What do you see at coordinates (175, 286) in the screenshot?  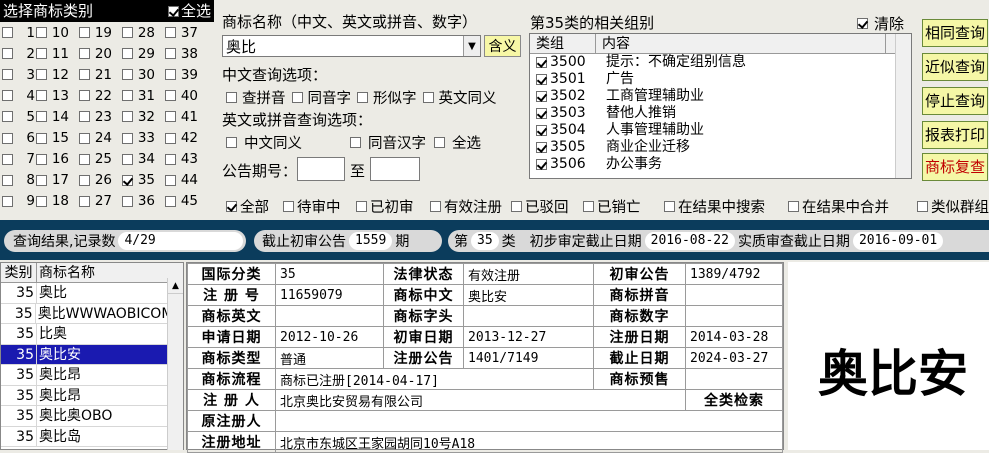 I see `scroll-up-icon: ▲` at bounding box center [175, 286].